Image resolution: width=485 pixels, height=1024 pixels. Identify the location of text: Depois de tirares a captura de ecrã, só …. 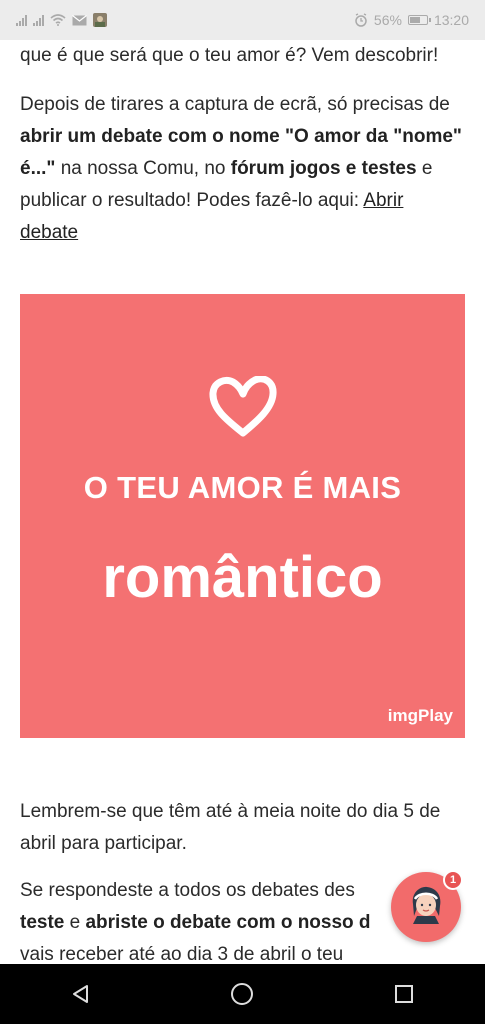
(235, 104).